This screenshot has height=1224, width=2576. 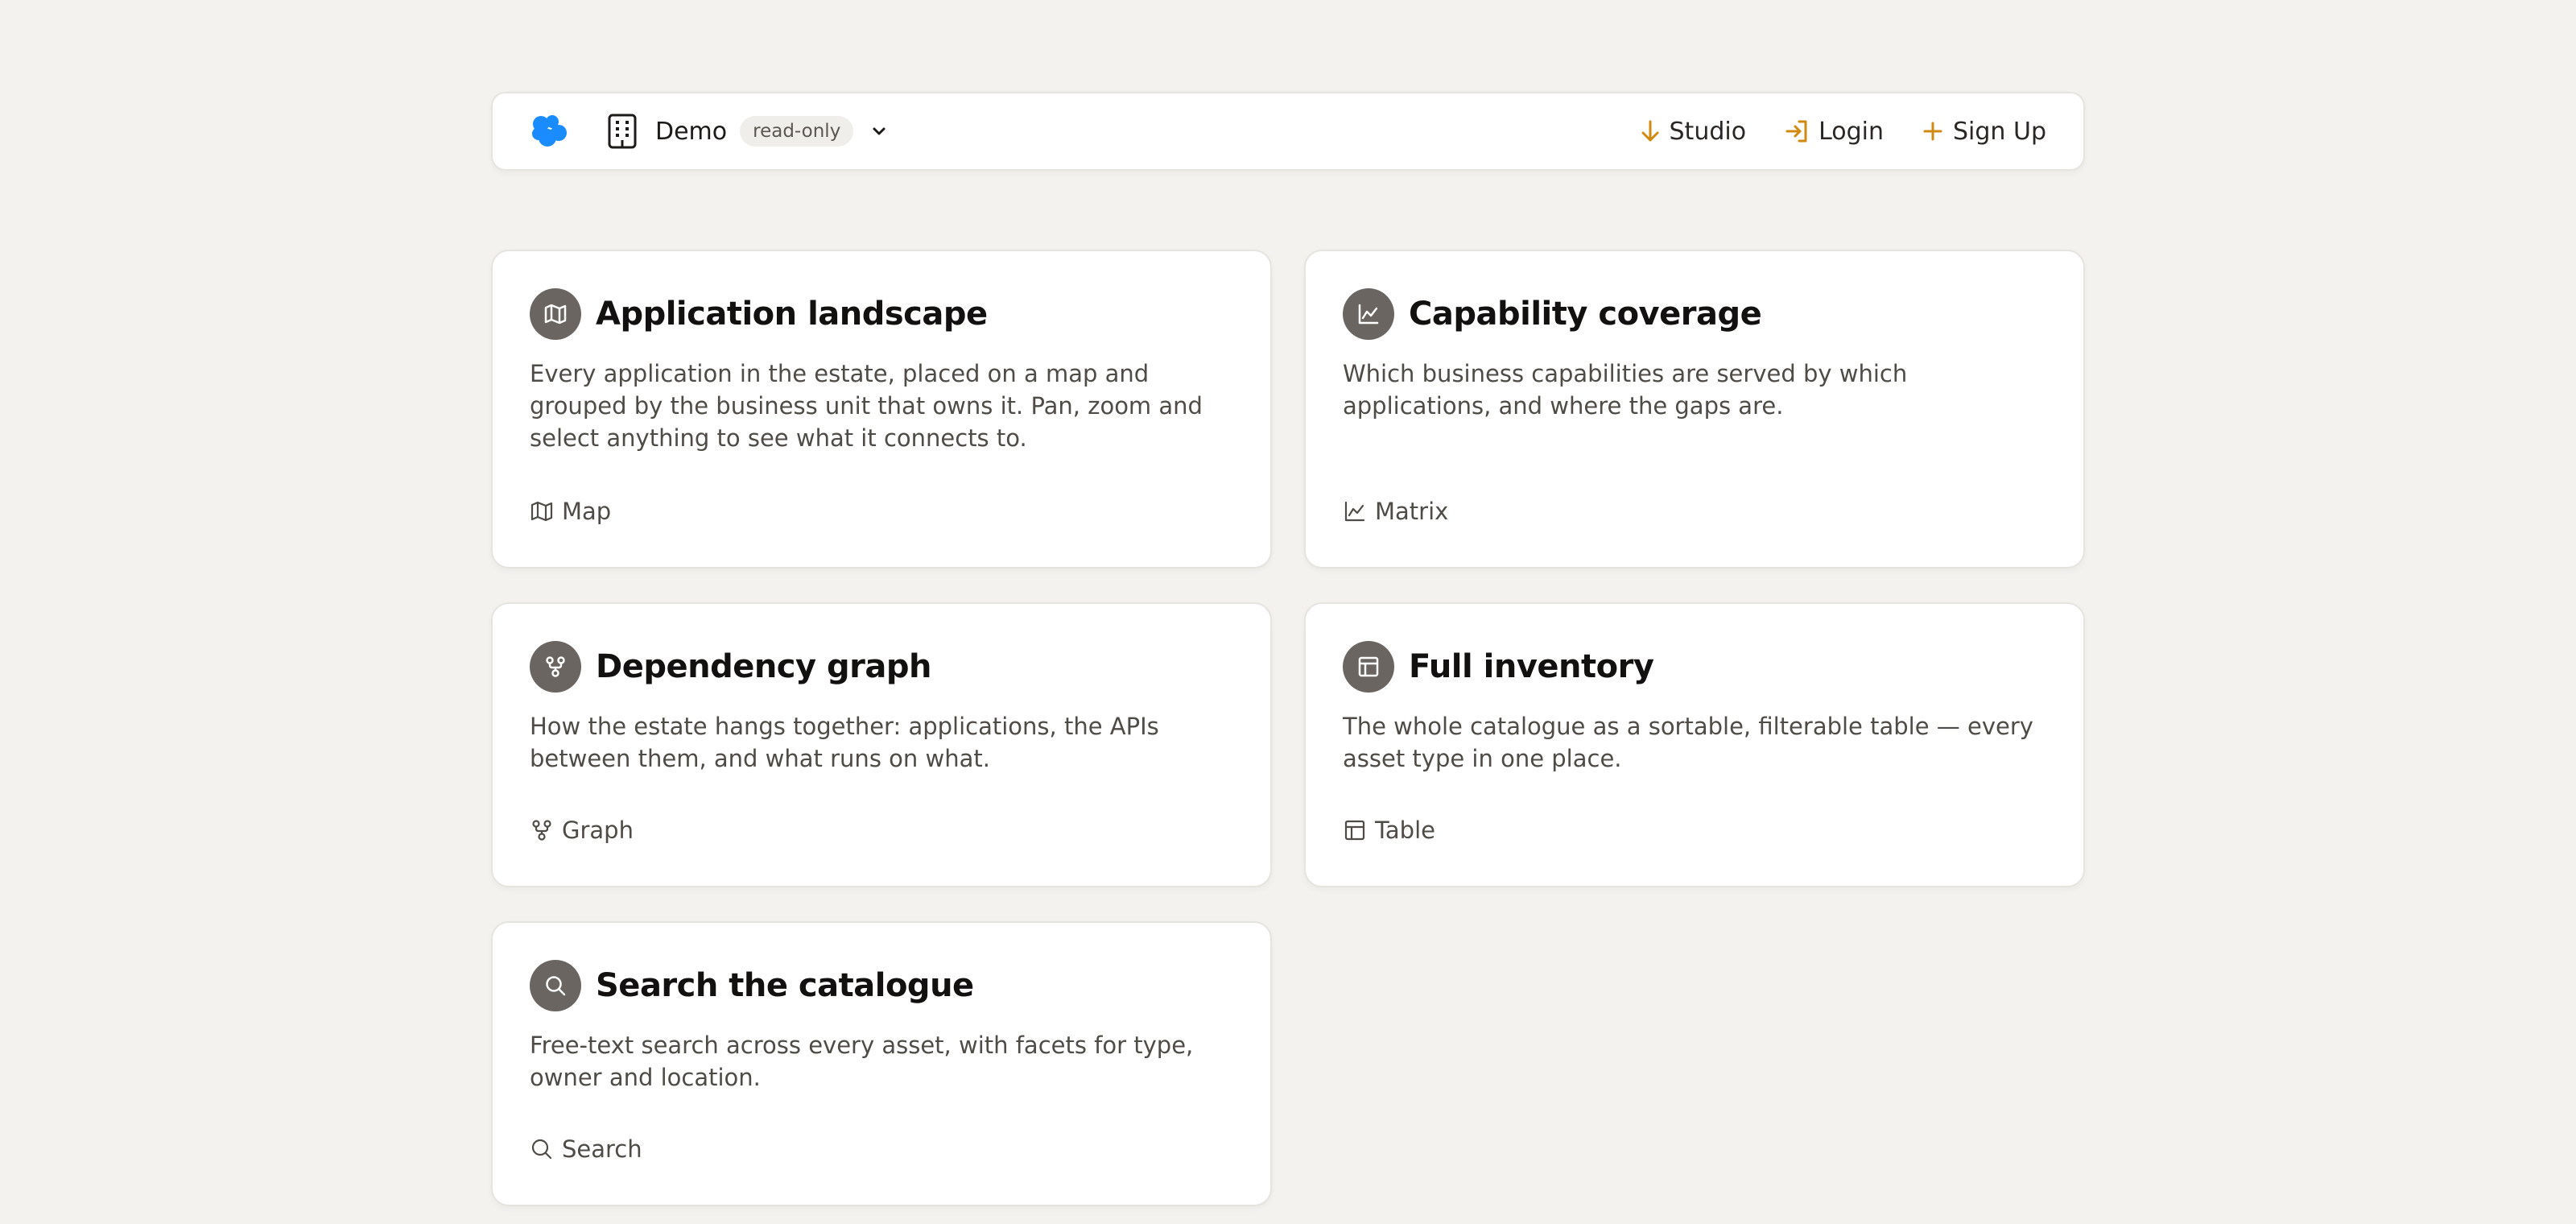 What do you see at coordinates (1405, 830) in the screenshot?
I see `card-link-label: Table` at bounding box center [1405, 830].